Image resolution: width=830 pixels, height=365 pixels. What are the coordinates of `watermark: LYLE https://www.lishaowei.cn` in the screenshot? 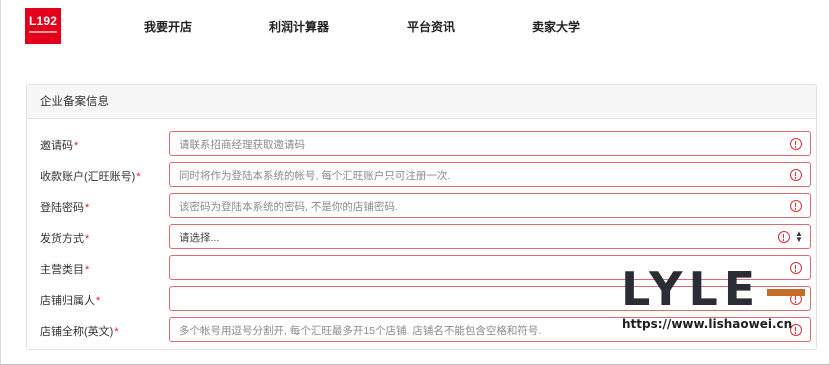 It's located at (713, 299).